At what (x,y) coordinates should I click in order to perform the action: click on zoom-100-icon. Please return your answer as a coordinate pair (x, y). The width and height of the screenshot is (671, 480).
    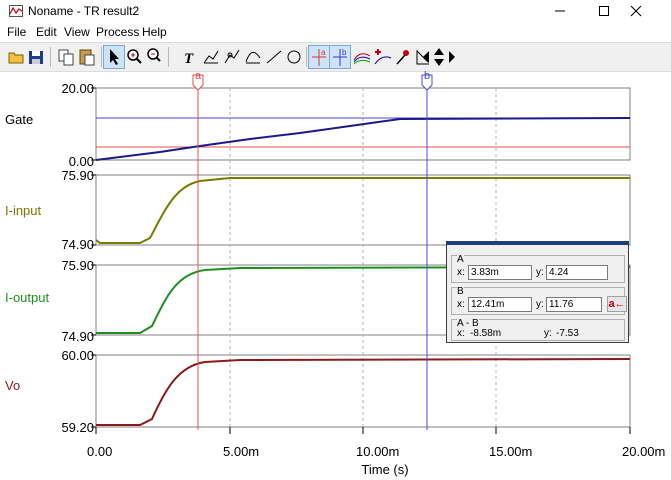
    Looking at the image, I should click on (154, 55).